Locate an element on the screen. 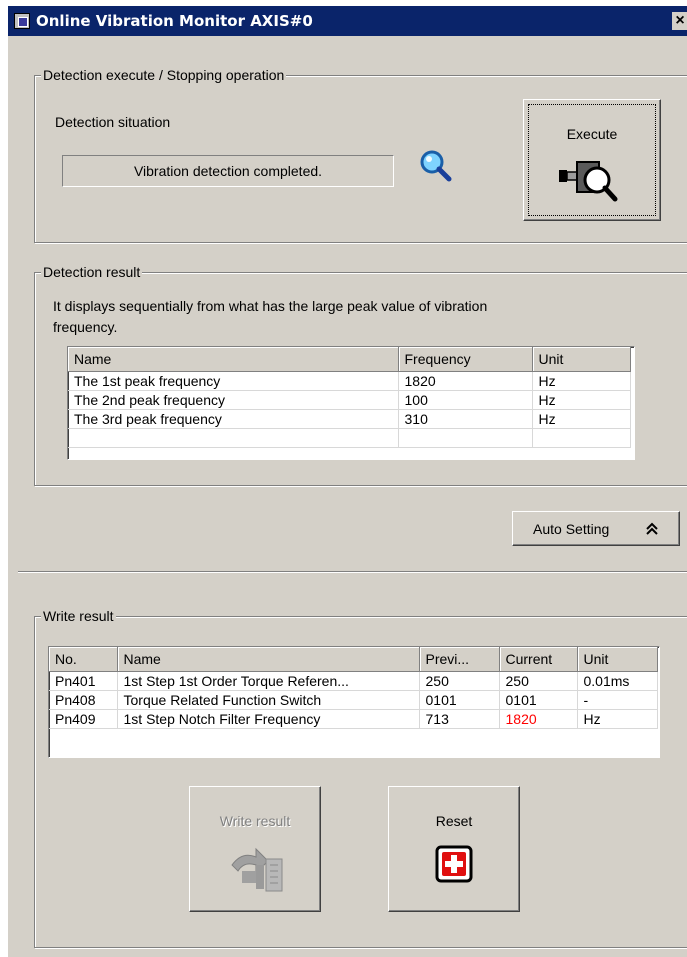 The image size is (687, 957). param-no-cell: Pn401 is located at coordinates (83, 681).